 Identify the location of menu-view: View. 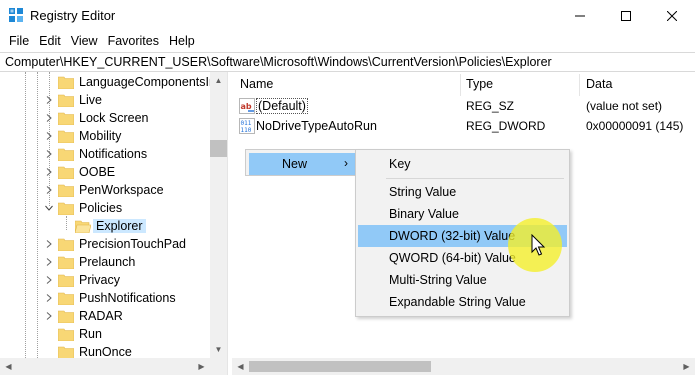
(84, 41).